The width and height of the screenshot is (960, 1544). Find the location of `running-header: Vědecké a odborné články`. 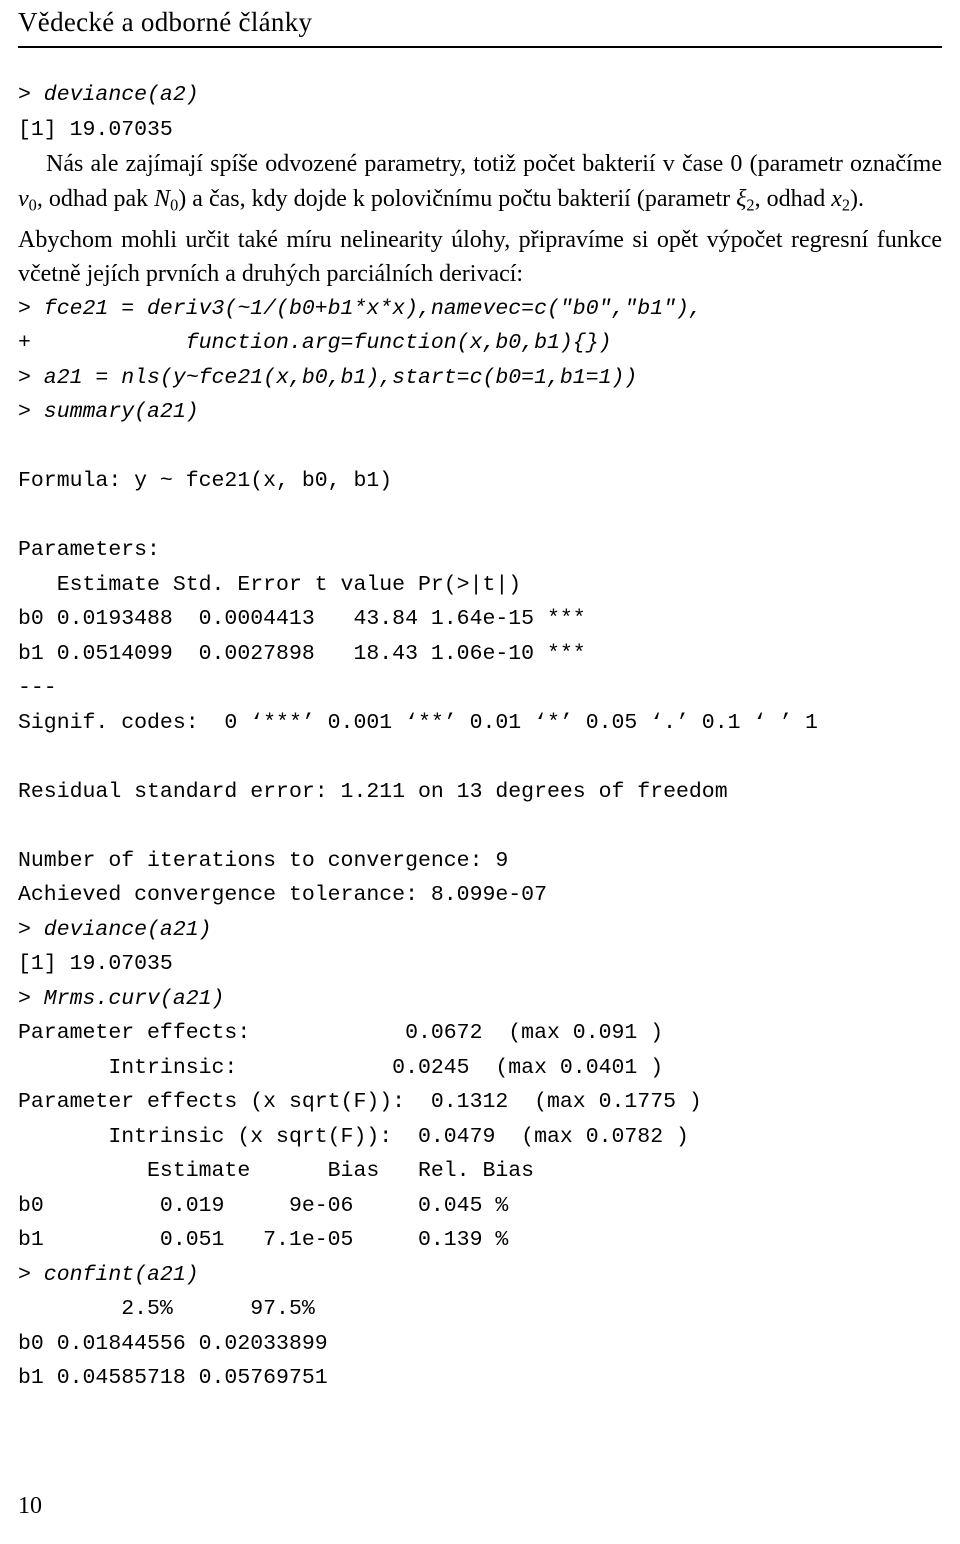

running-header: Vědecké a odborné články is located at coordinates (480, 22).